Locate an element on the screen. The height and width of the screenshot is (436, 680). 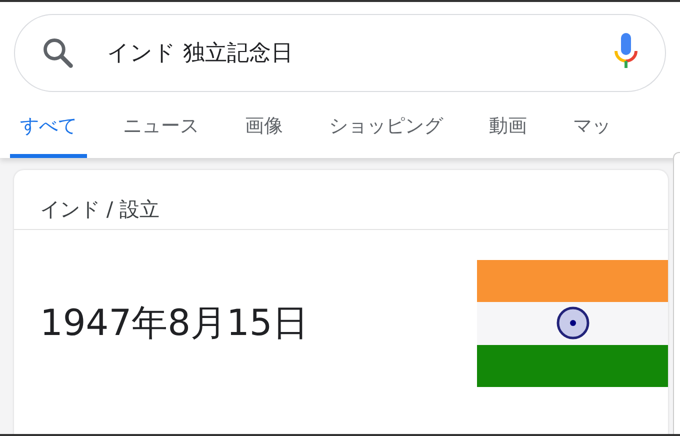
tab: すべて is located at coordinates (48, 125).